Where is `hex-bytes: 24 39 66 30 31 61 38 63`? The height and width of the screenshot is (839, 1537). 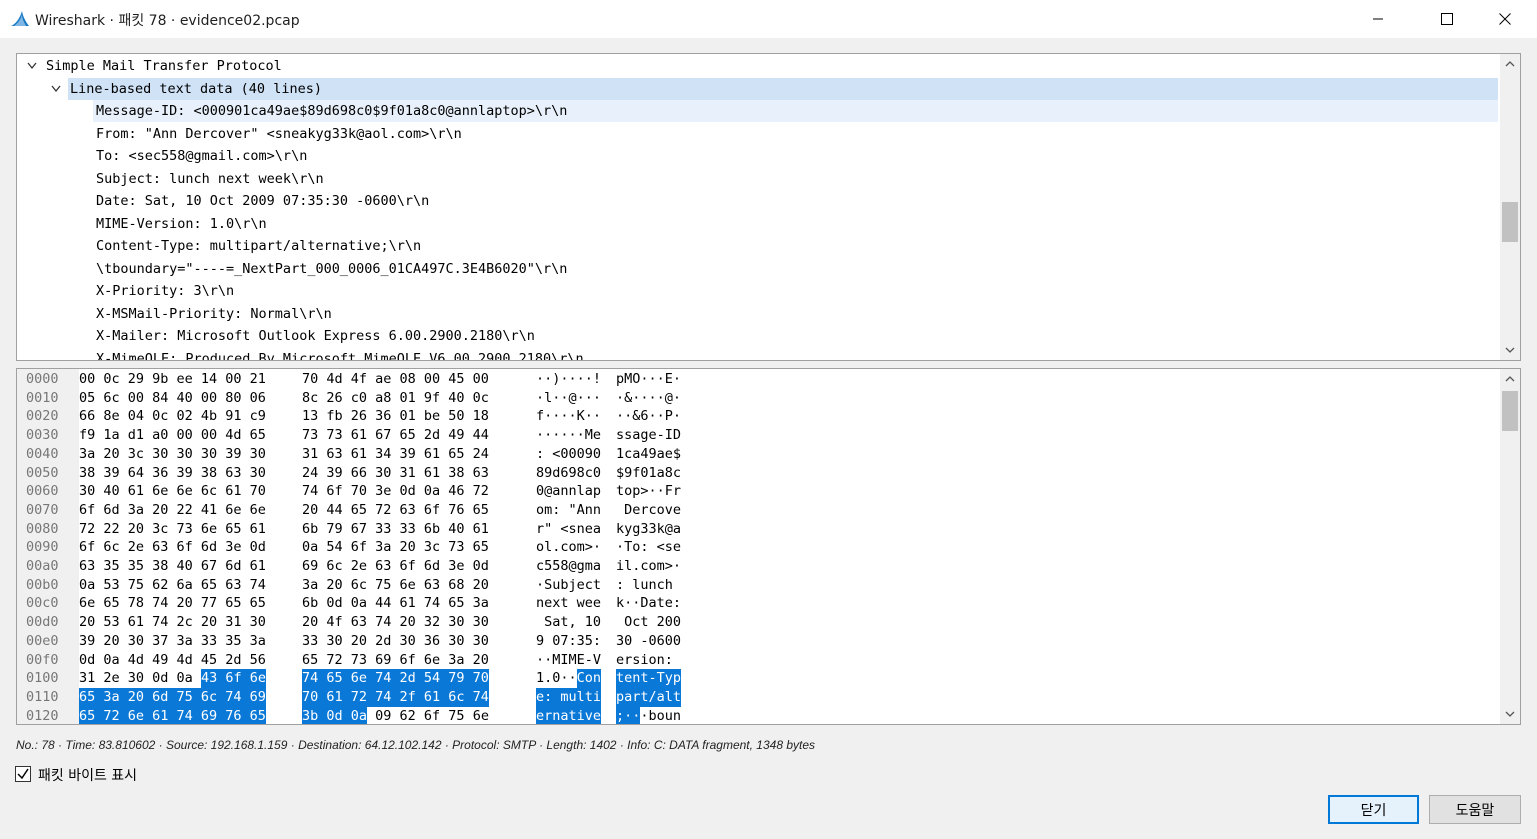
hex-bytes: 24 39 66 30 31 61 38 63 is located at coordinates (395, 472).